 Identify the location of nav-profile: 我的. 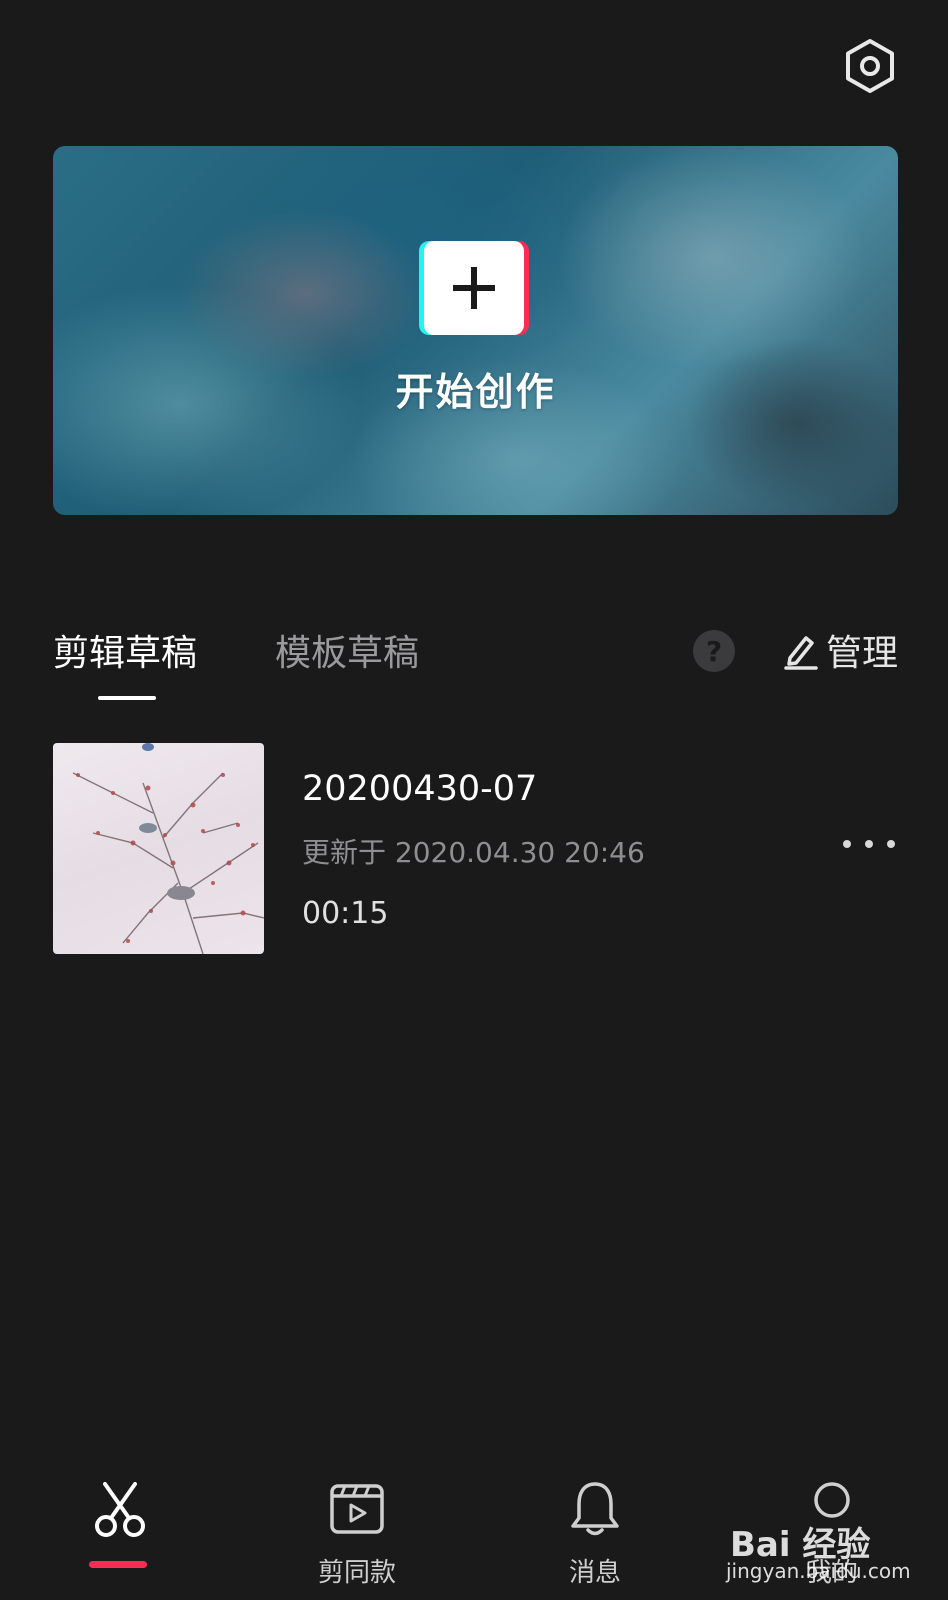
(832, 1531).